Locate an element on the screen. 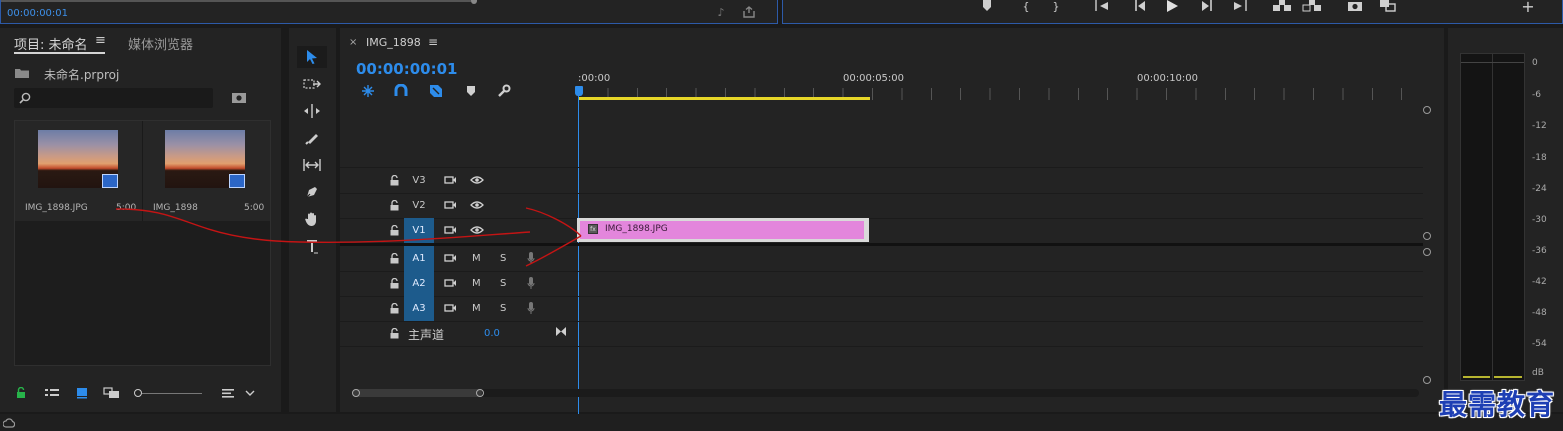 This screenshot has height=431, width=1563. lift-icon is located at coordinates (1282, 6).